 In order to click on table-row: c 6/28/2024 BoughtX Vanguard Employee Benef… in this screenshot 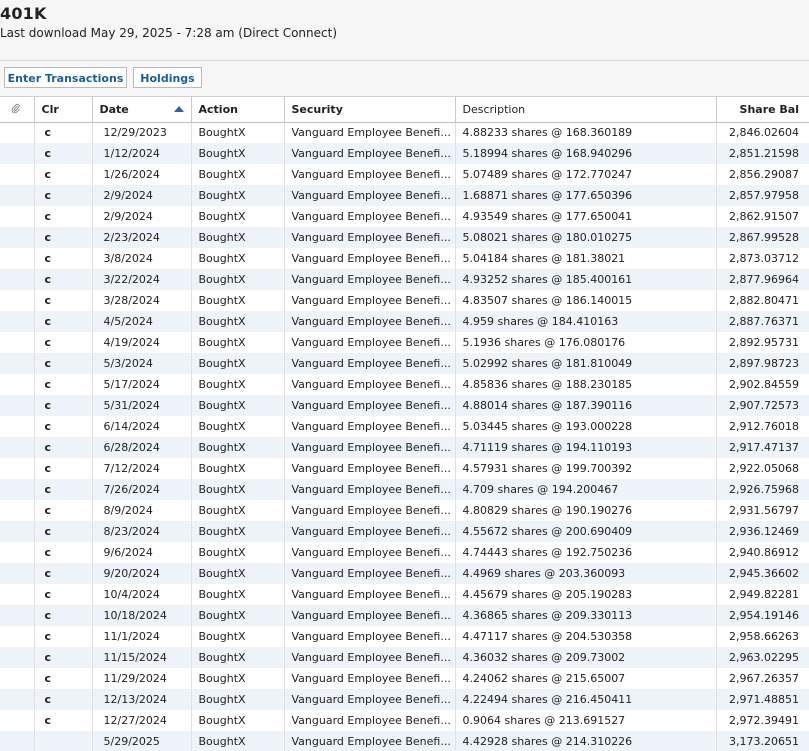, I will do `click(404, 447)`.